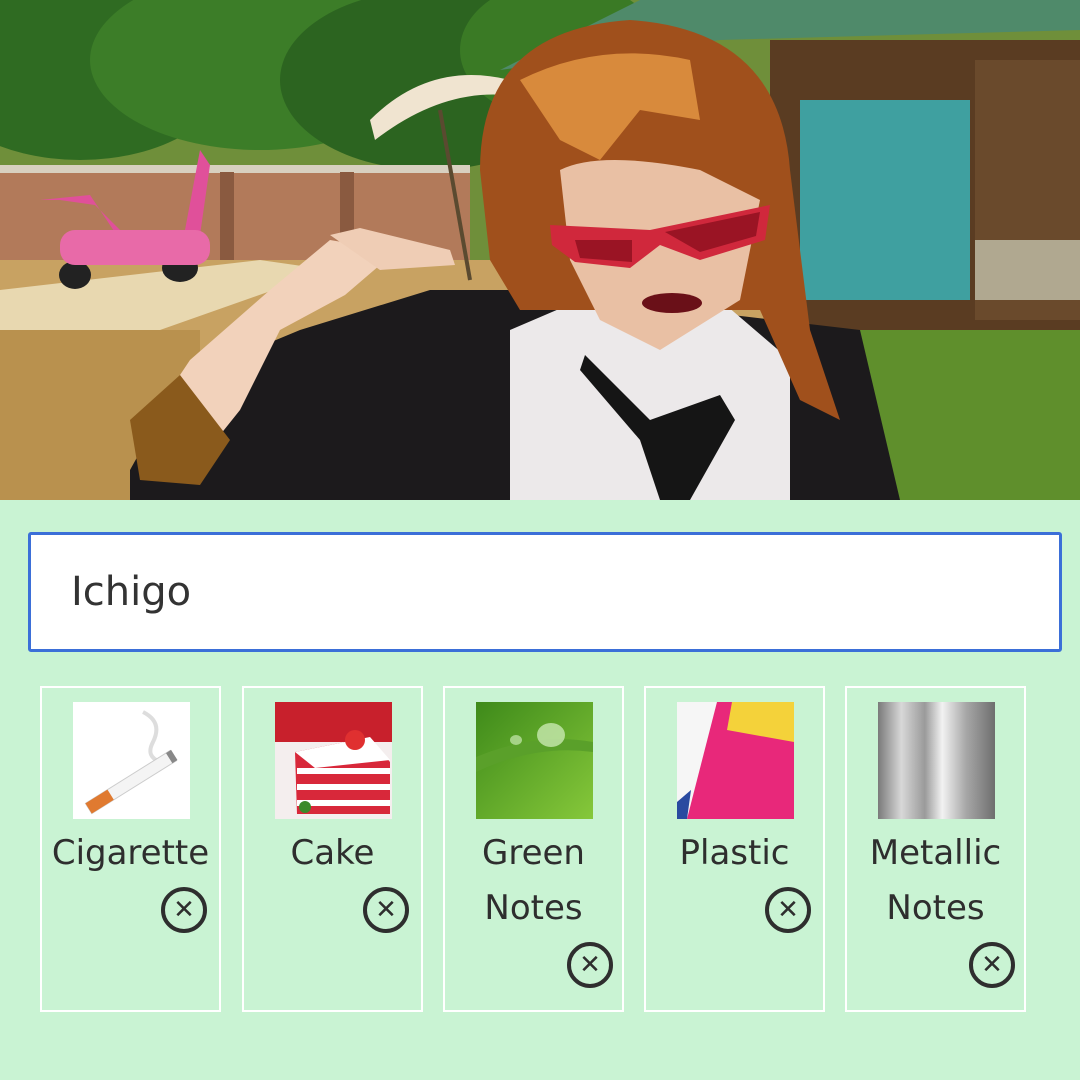 This screenshot has width=1080, height=1080. I want to click on tag-tile-metallic-notes: Metallic Notes ✕, so click(935, 849).